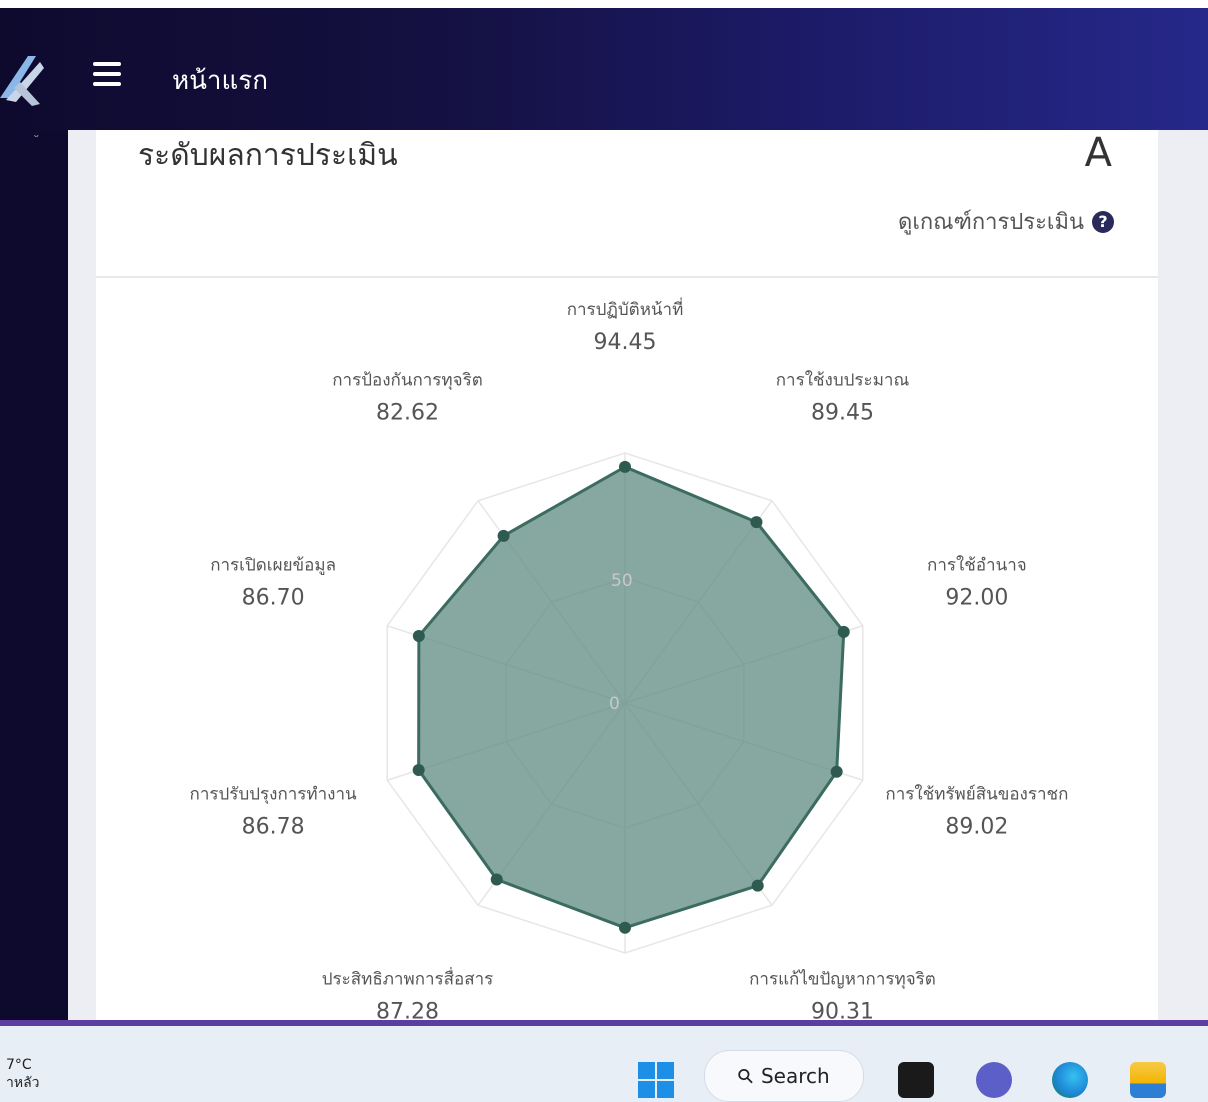 This screenshot has width=1208, height=1102. What do you see at coordinates (407, 1009) in the screenshot?
I see `axis-value-label: 87.28` at bounding box center [407, 1009].